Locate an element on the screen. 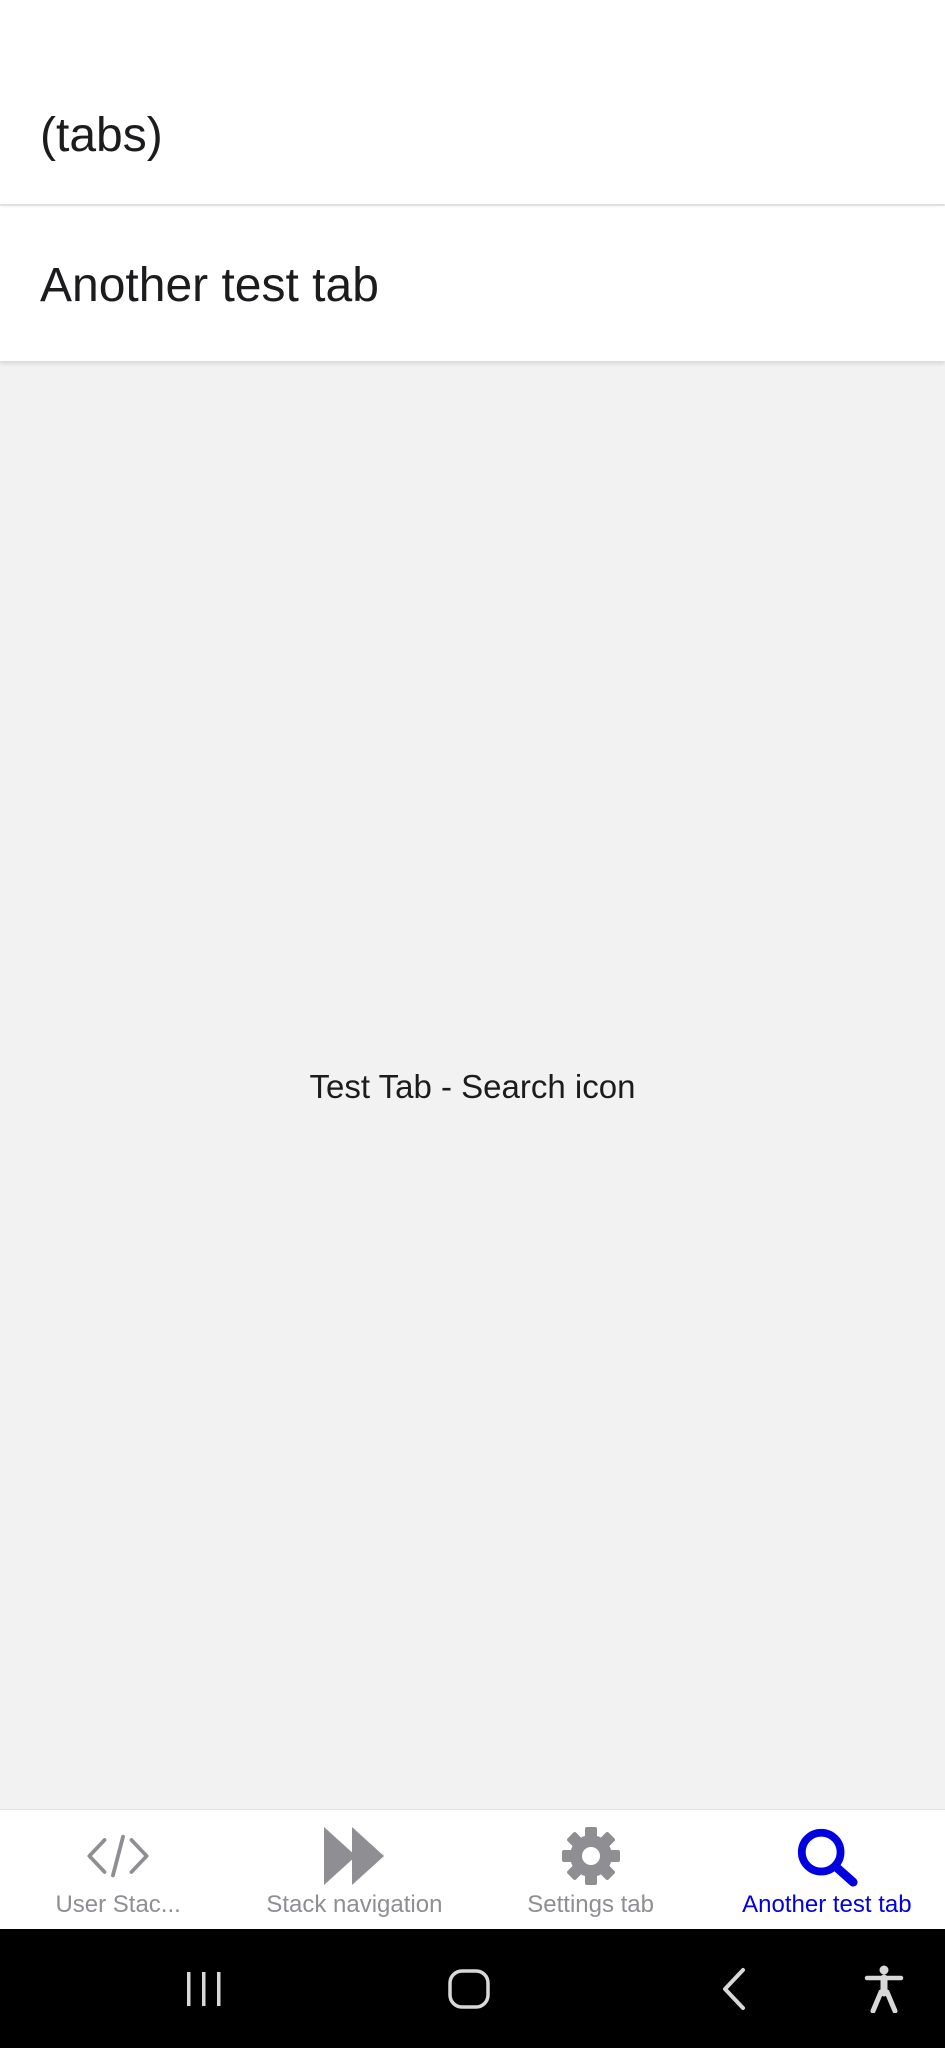  screen-header: Another test tab is located at coordinates (472, 283).